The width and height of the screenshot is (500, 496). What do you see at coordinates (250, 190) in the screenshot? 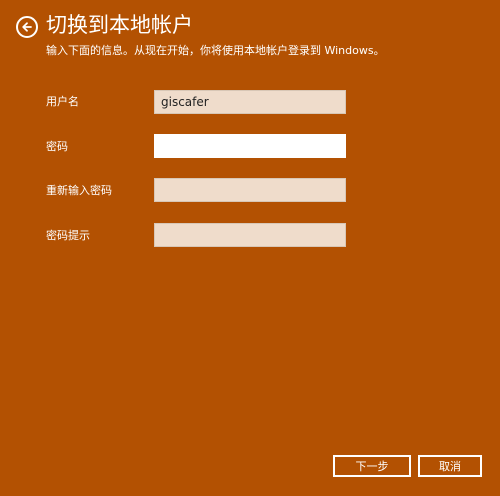
I see `confirm-password-field` at bounding box center [250, 190].